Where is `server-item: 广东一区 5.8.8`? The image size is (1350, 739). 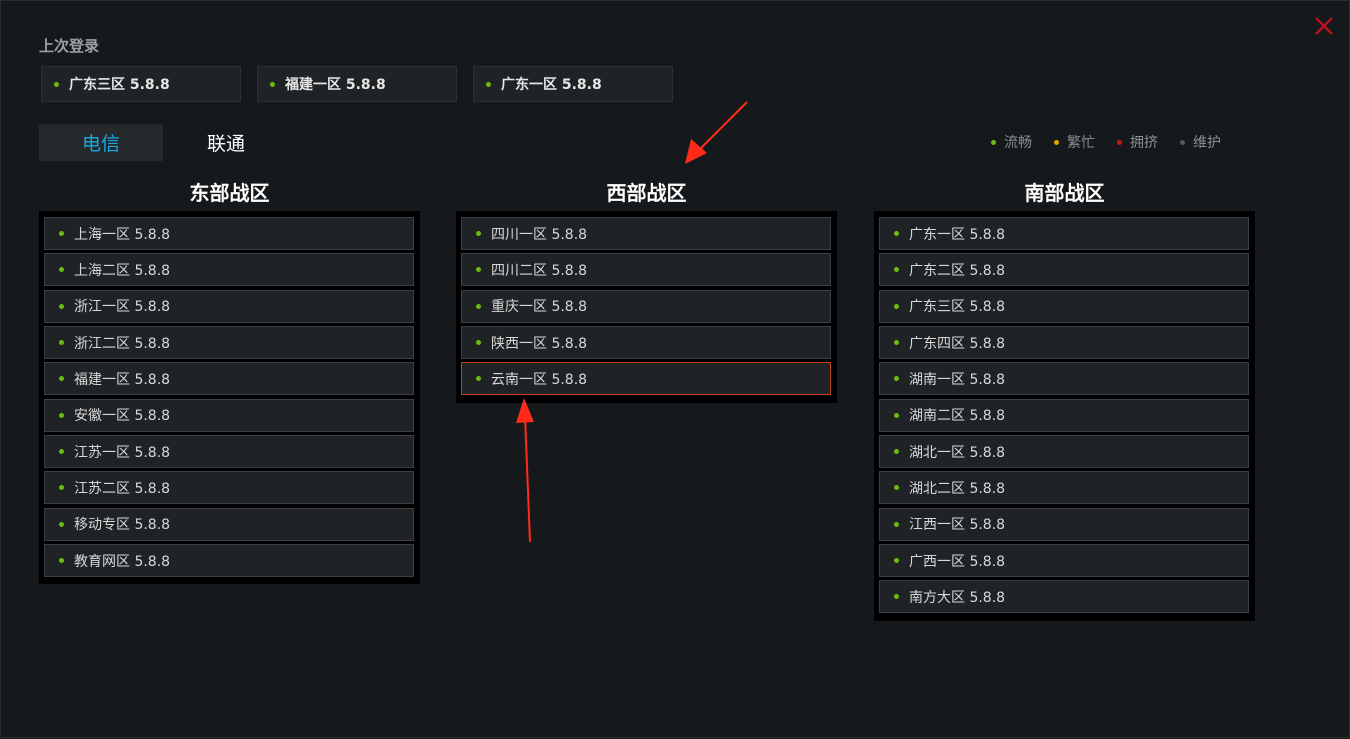
server-item: 广东一区 5.8.8 is located at coordinates (1064, 233).